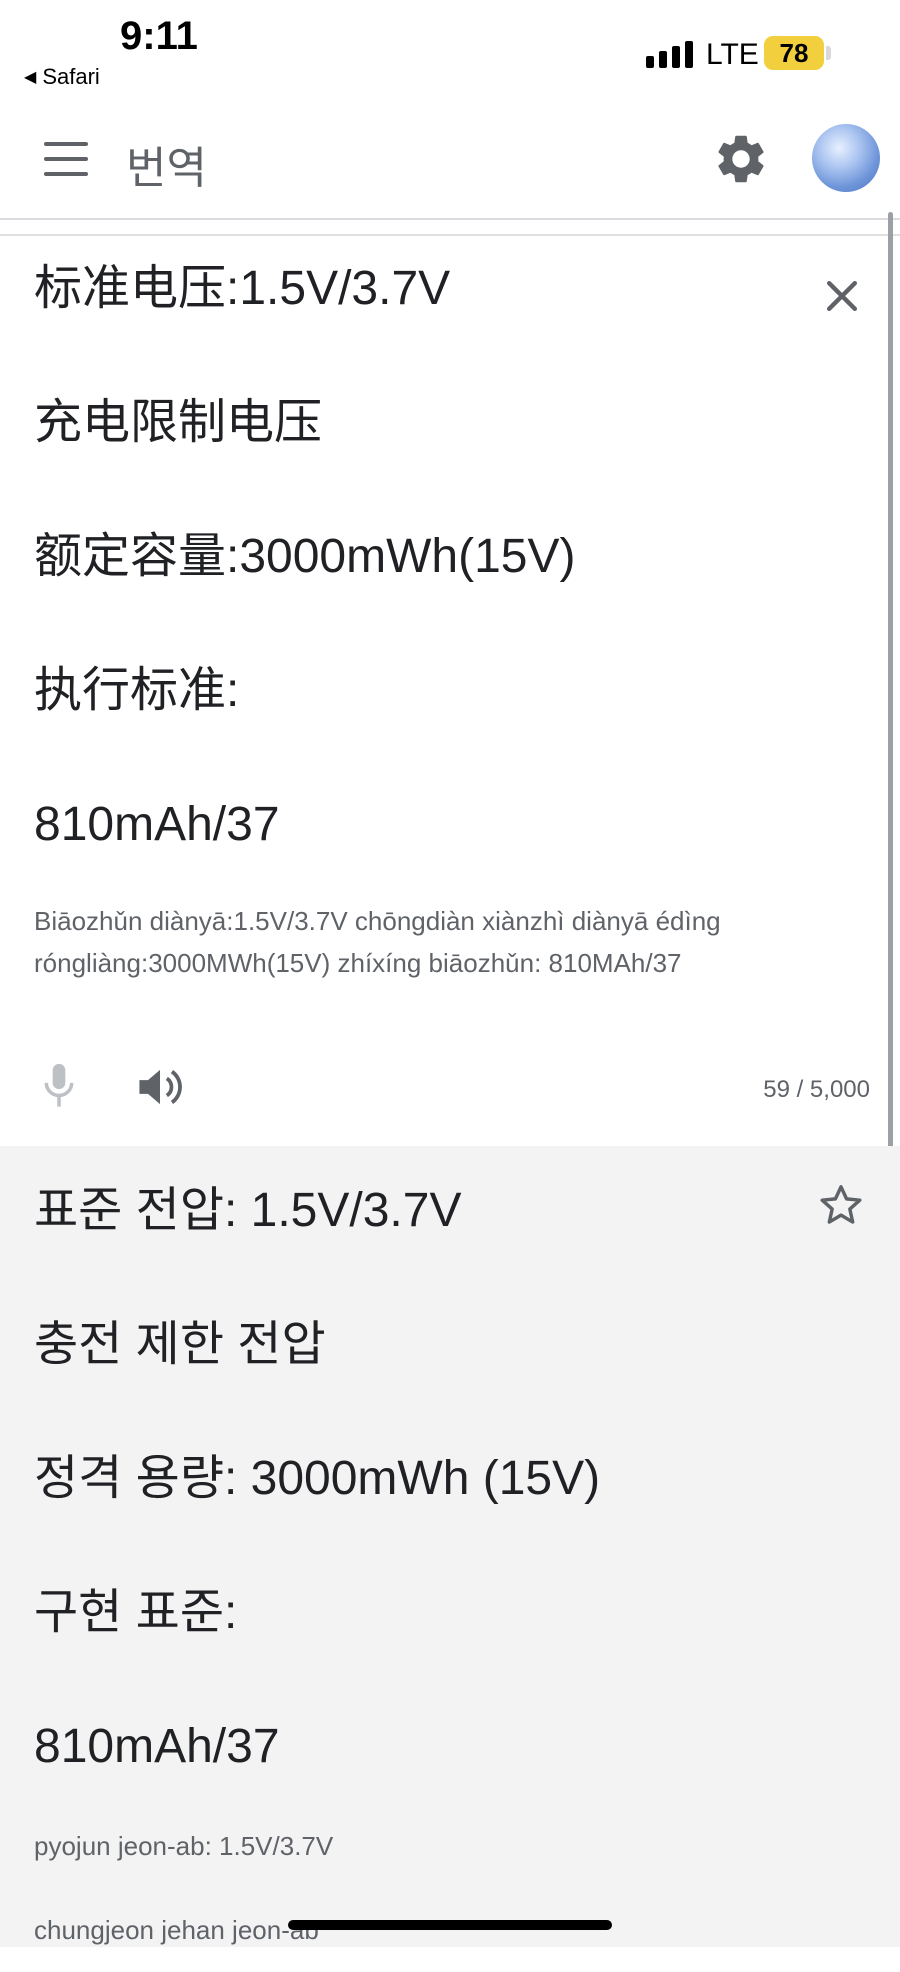 Image resolution: width=900 pixels, height=1972 pixels. I want to click on translation-line: 810mAh/37, so click(157, 1746).